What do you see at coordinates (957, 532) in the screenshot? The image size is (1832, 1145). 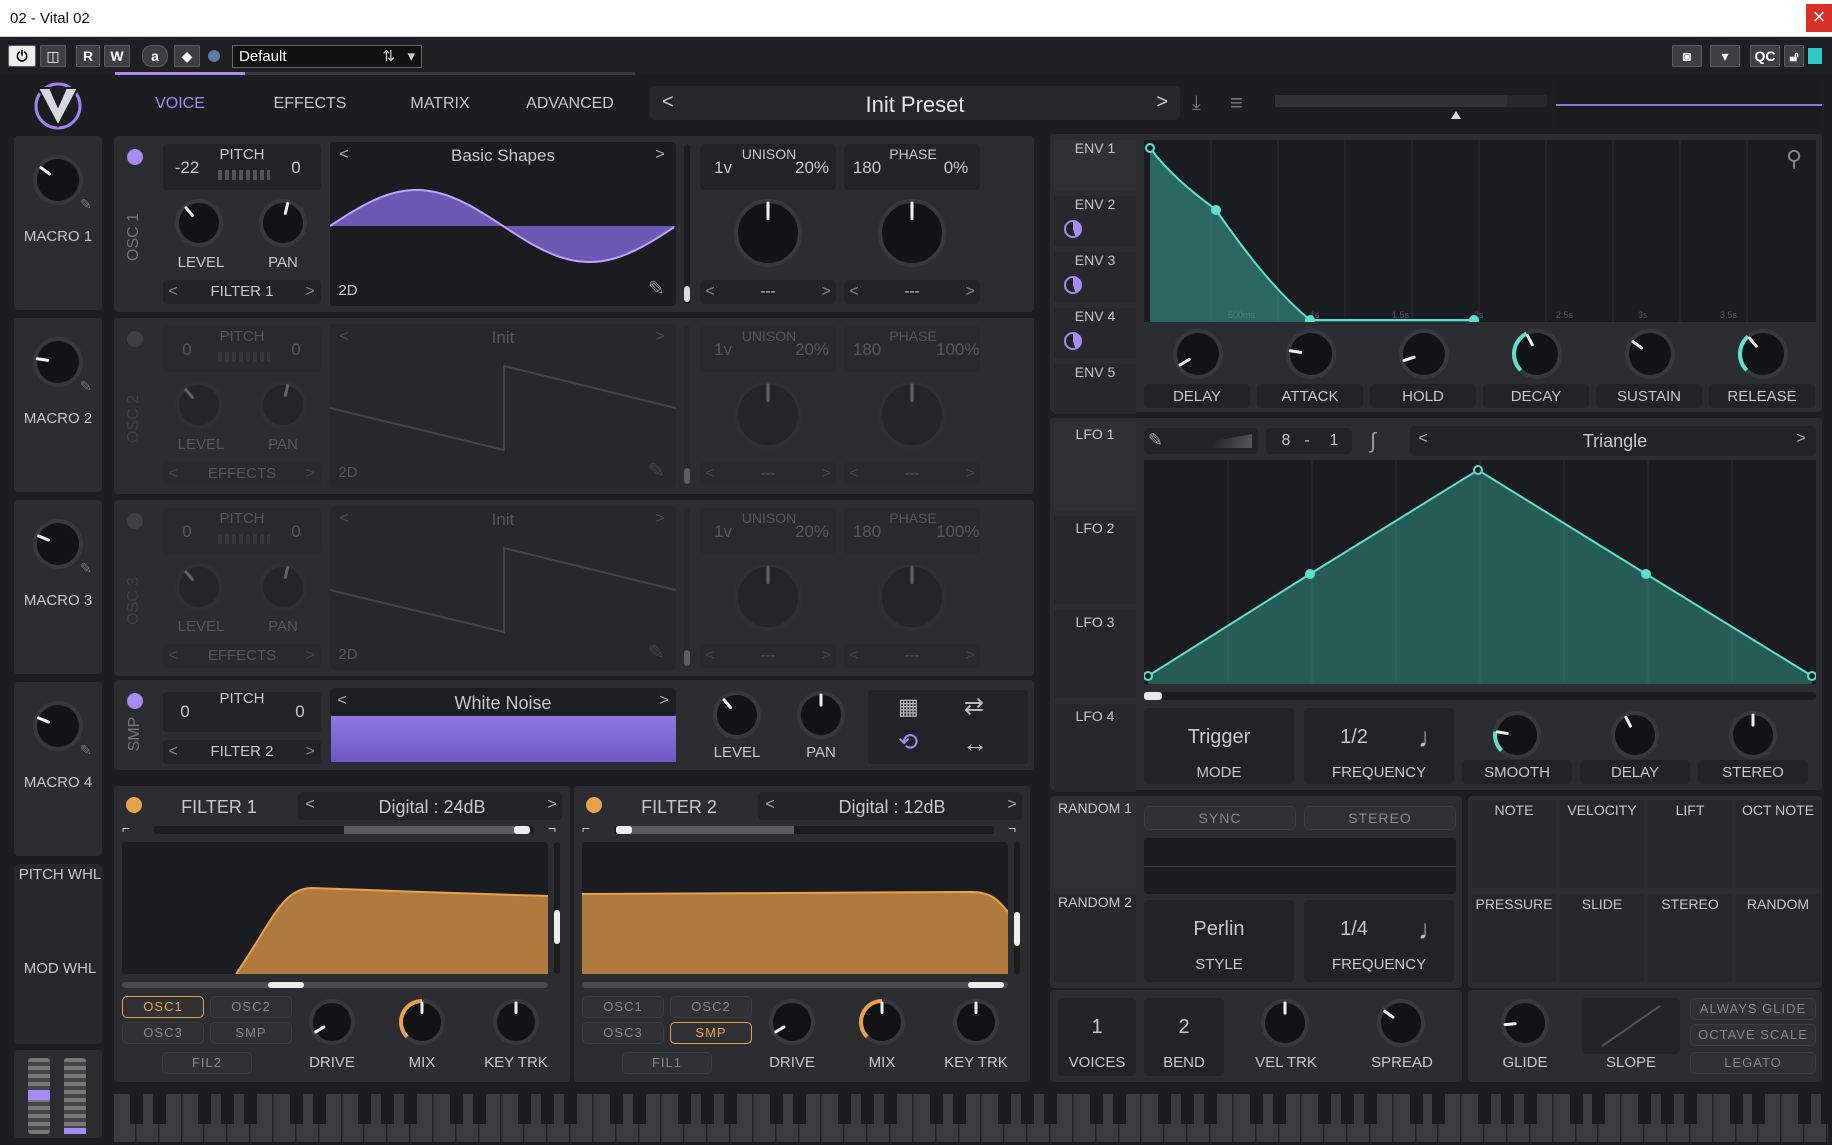 I see `osc3-phase-right: 100%` at bounding box center [957, 532].